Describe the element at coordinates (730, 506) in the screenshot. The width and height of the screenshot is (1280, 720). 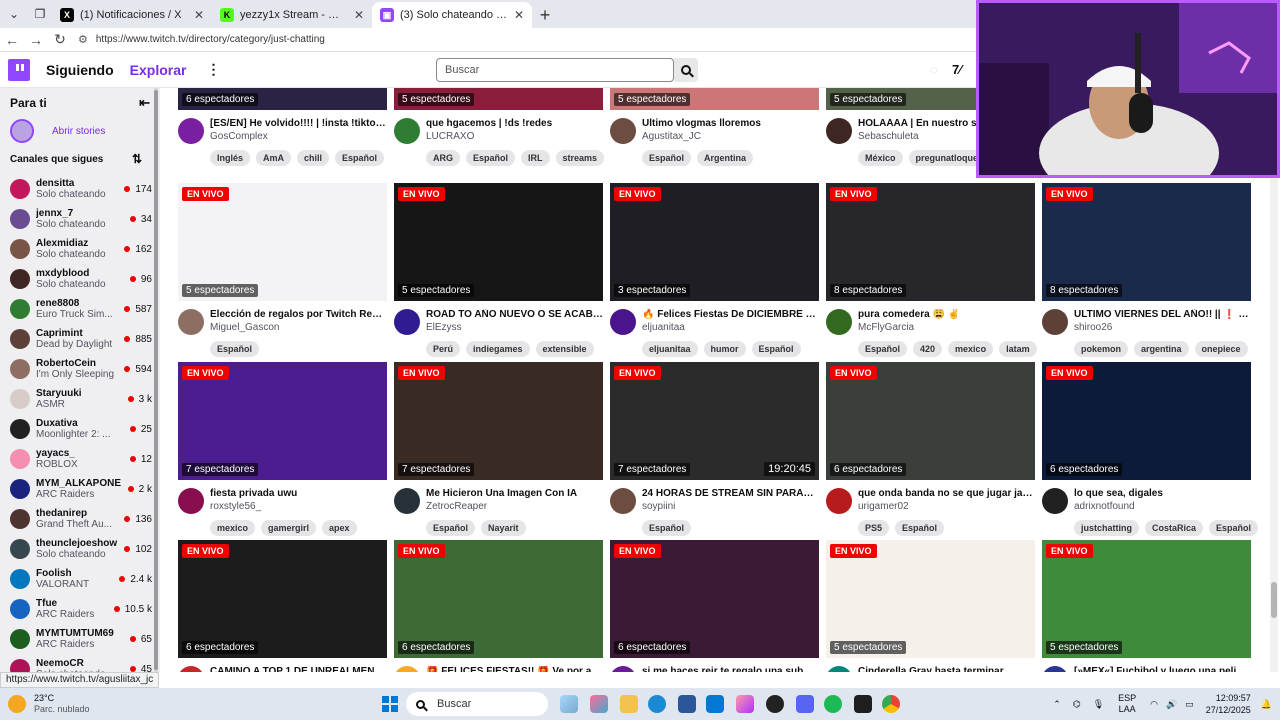
I see `channel-name: soypiini` at that location.